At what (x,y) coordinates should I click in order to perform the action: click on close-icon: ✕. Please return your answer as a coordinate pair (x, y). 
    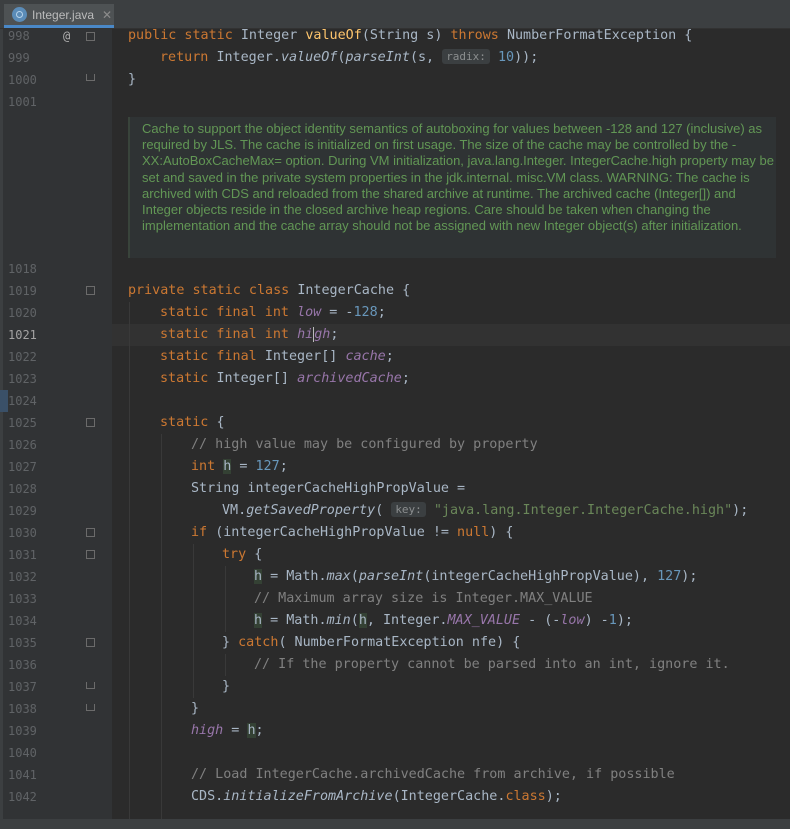
    Looking at the image, I should click on (107, 15).